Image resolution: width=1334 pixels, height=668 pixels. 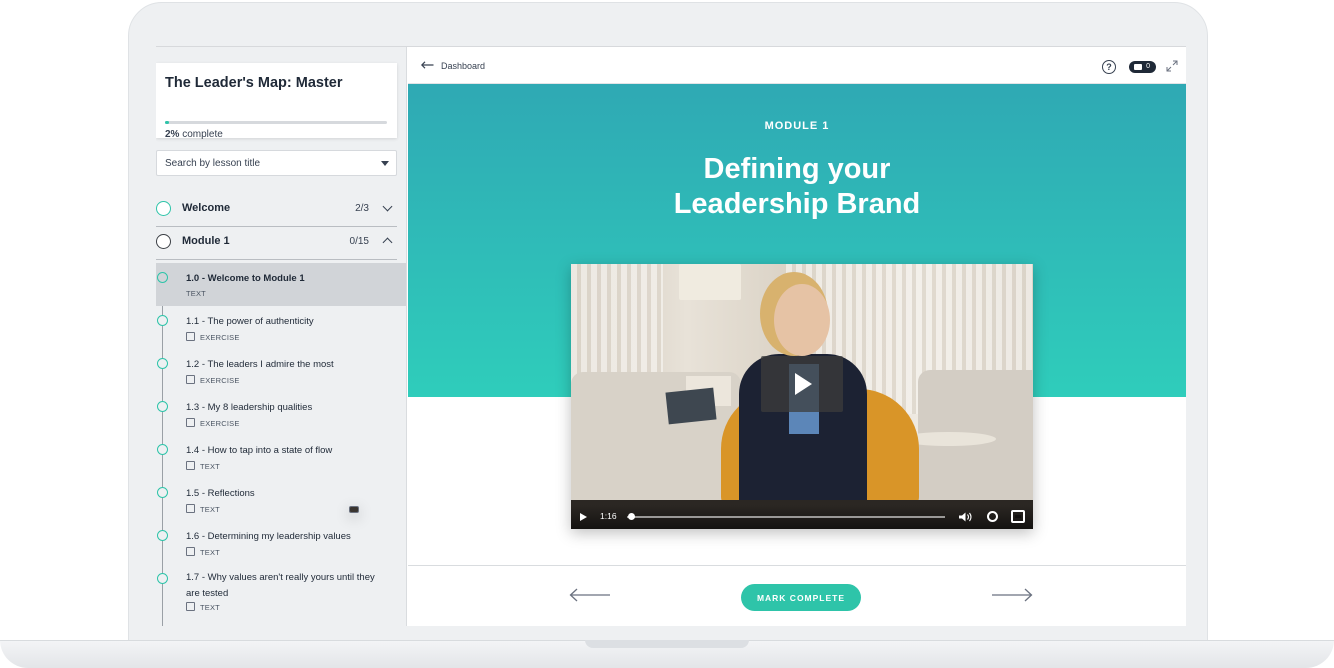 What do you see at coordinates (590, 595) in the screenshot?
I see `previous-lesson-arrow-icon` at bounding box center [590, 595].